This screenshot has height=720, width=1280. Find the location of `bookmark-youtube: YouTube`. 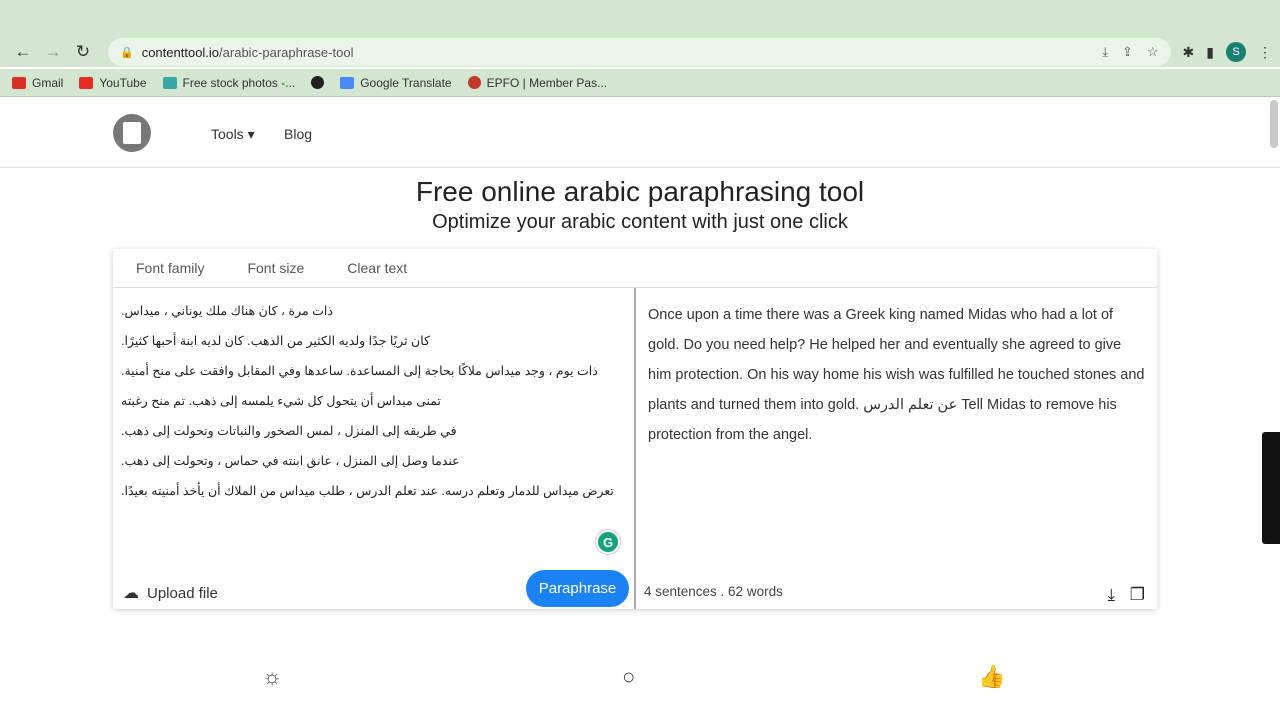

bookmark-youtube: YouTube is located at coordinates (113, 82).